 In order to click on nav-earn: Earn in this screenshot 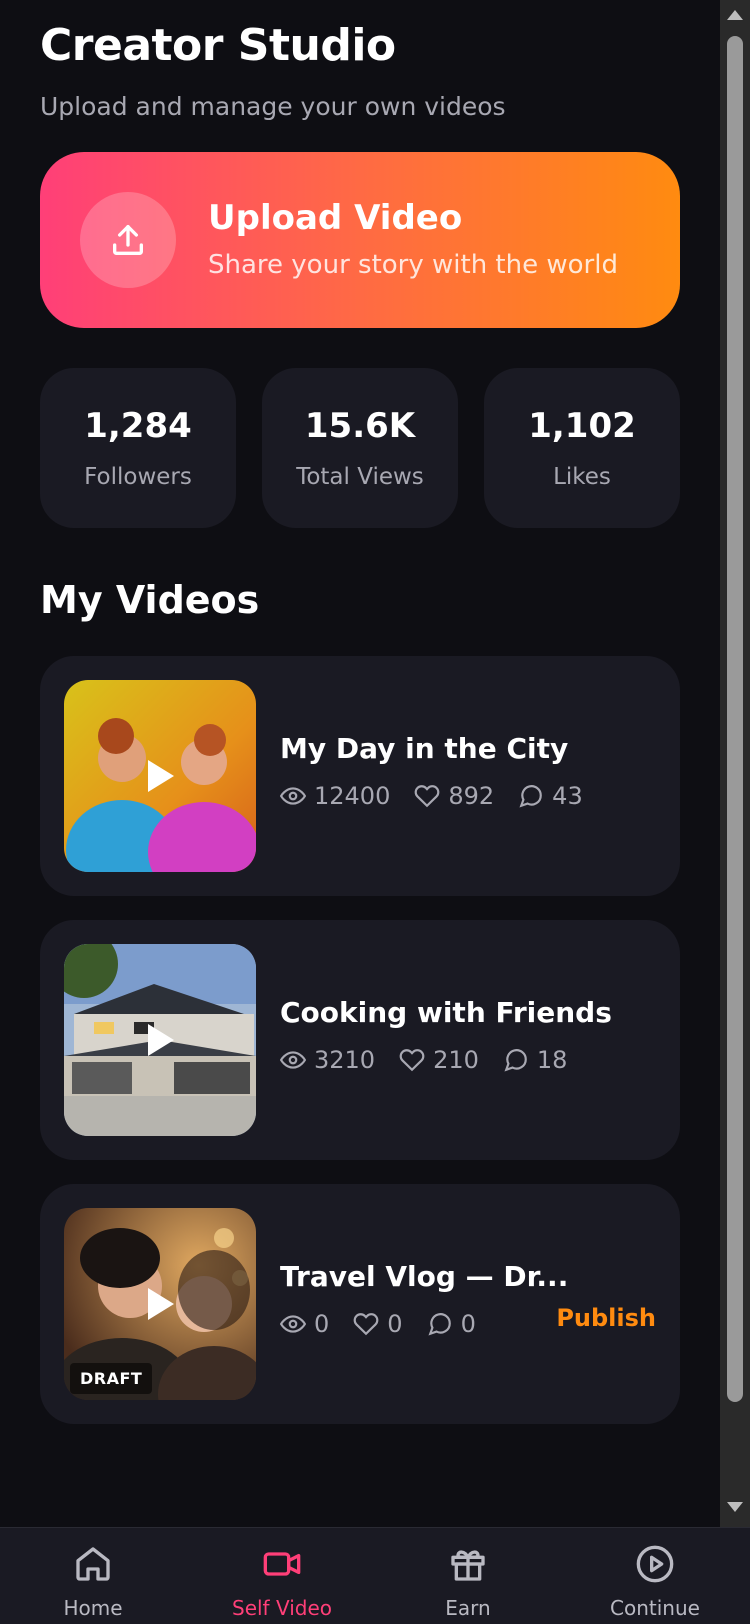, I will do `click(468, 1576)`.